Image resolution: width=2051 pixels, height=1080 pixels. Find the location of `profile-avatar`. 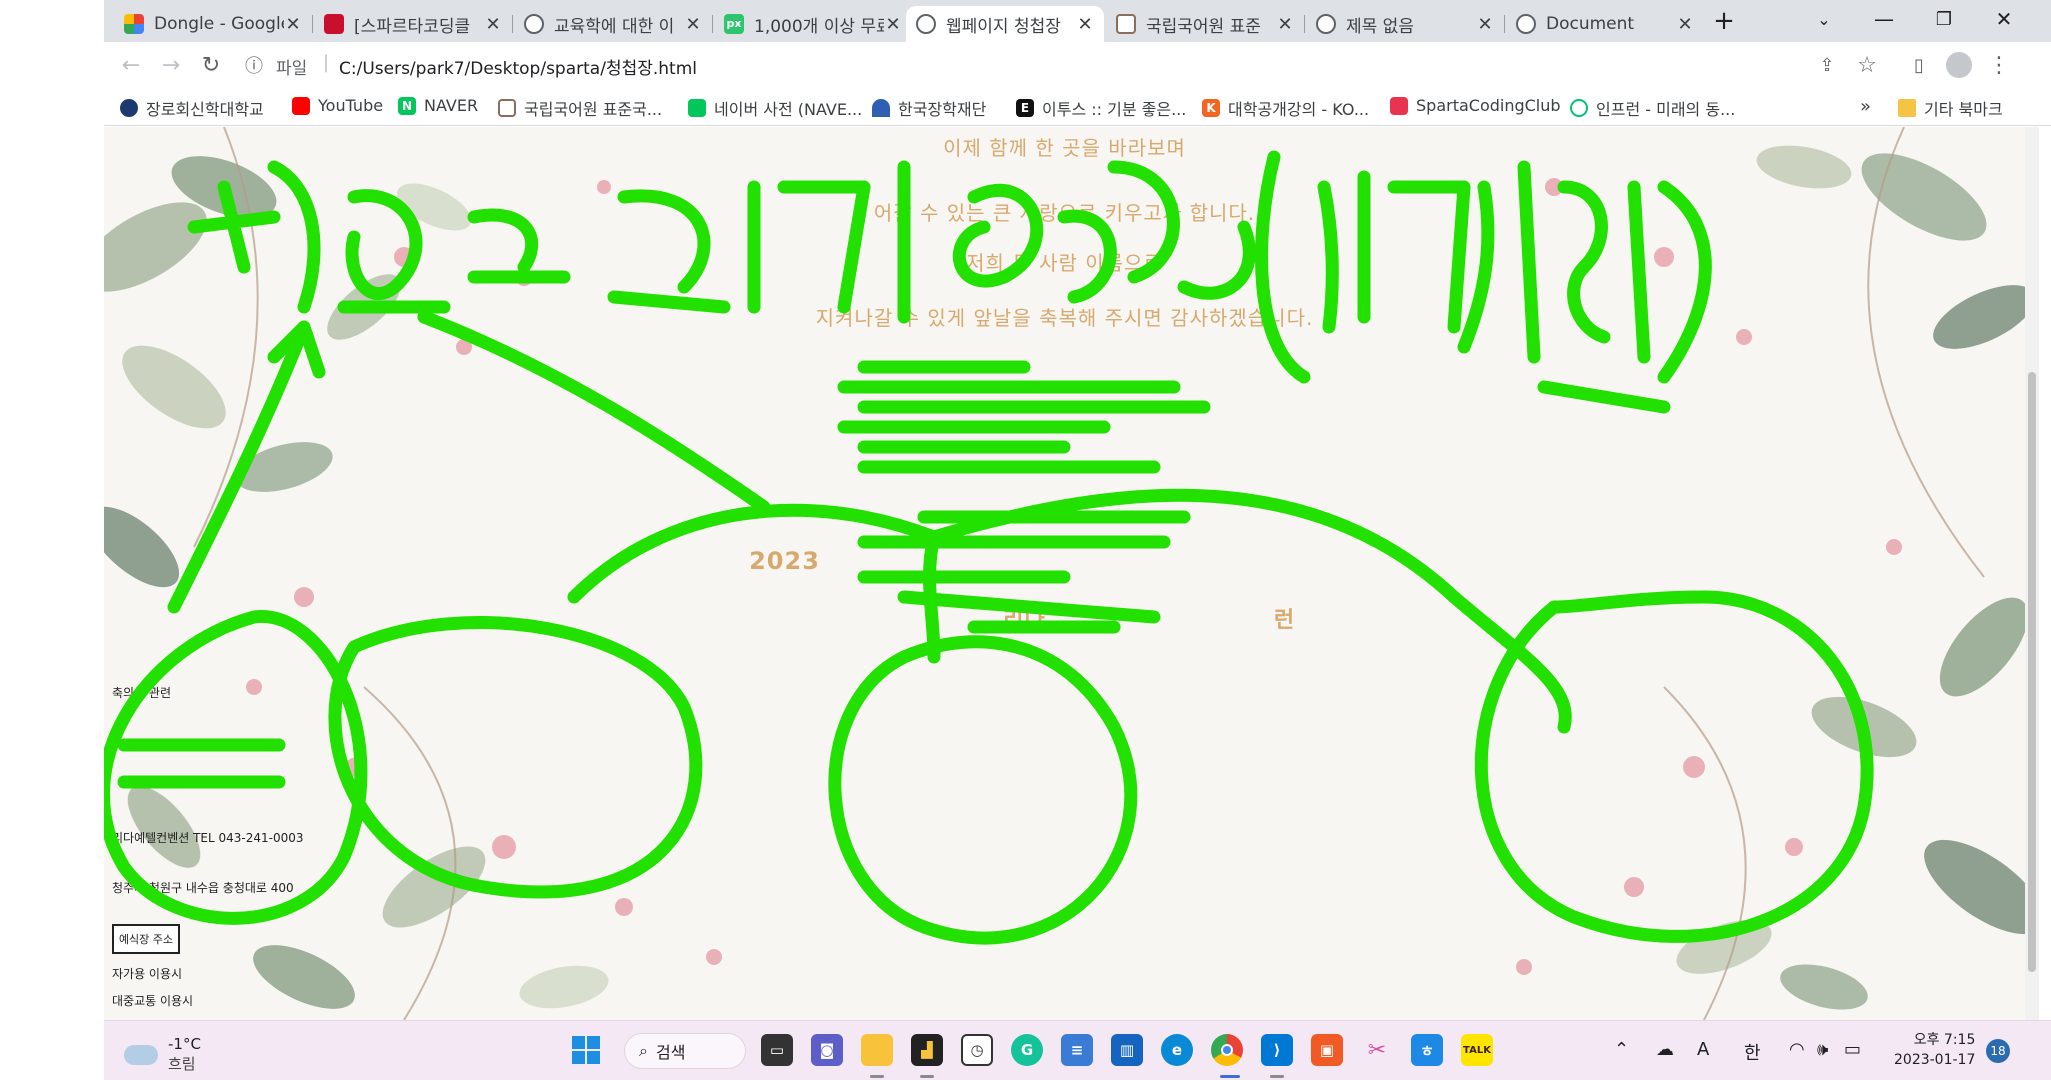

profile-avatar is located at coordinates (1959, 65).